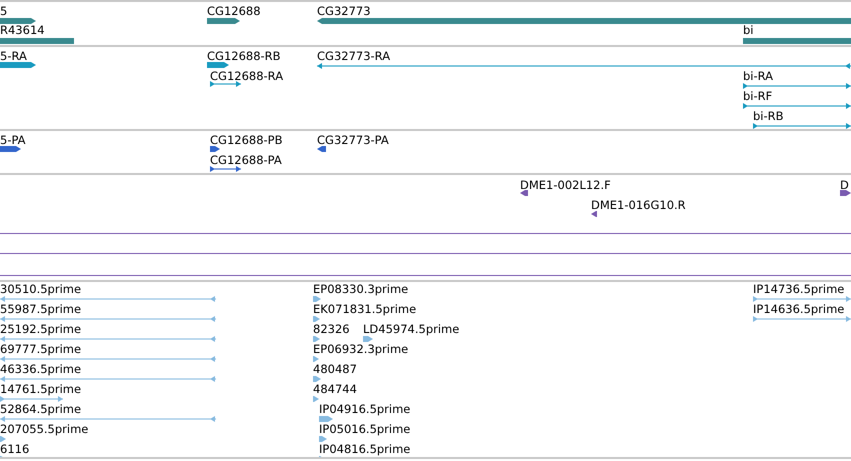  Describe the element at coordinates (41, 369) in the screenshot. I see `feature-label: 46336.5prime` at that location.